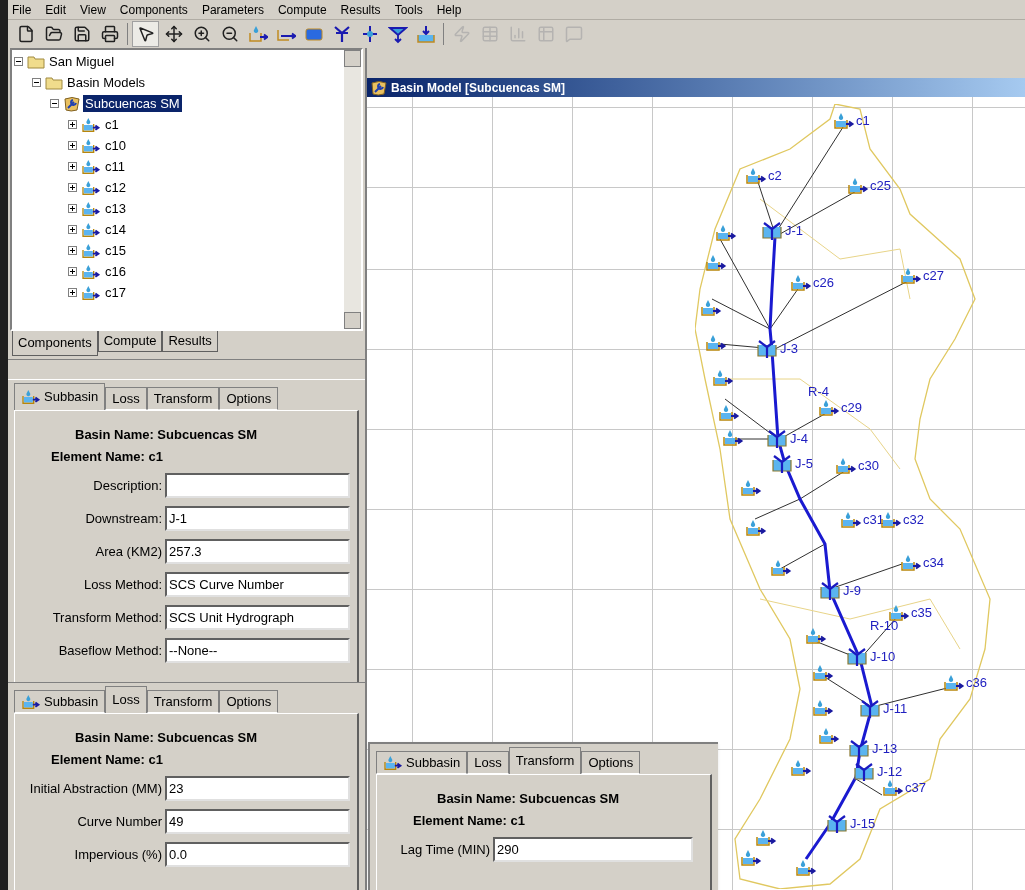  What do you see at coordinates (863, 824) in the screenshot?
I see `element-label: J-15` at bounding box center [863, 824].